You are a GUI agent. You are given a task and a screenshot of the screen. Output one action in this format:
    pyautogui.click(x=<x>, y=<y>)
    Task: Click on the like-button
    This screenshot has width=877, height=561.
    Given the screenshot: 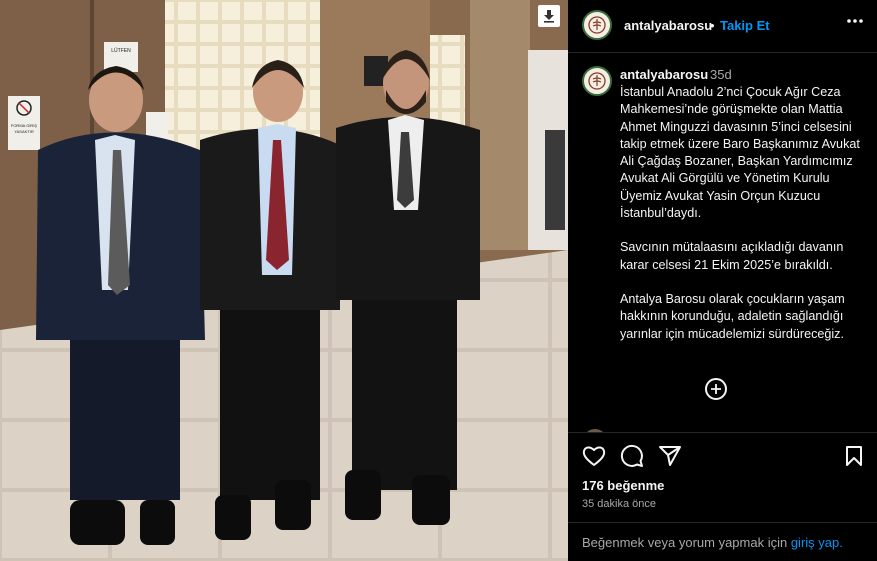 What is the action you would take?
    pyautogui.click(x=594, y=458)
    